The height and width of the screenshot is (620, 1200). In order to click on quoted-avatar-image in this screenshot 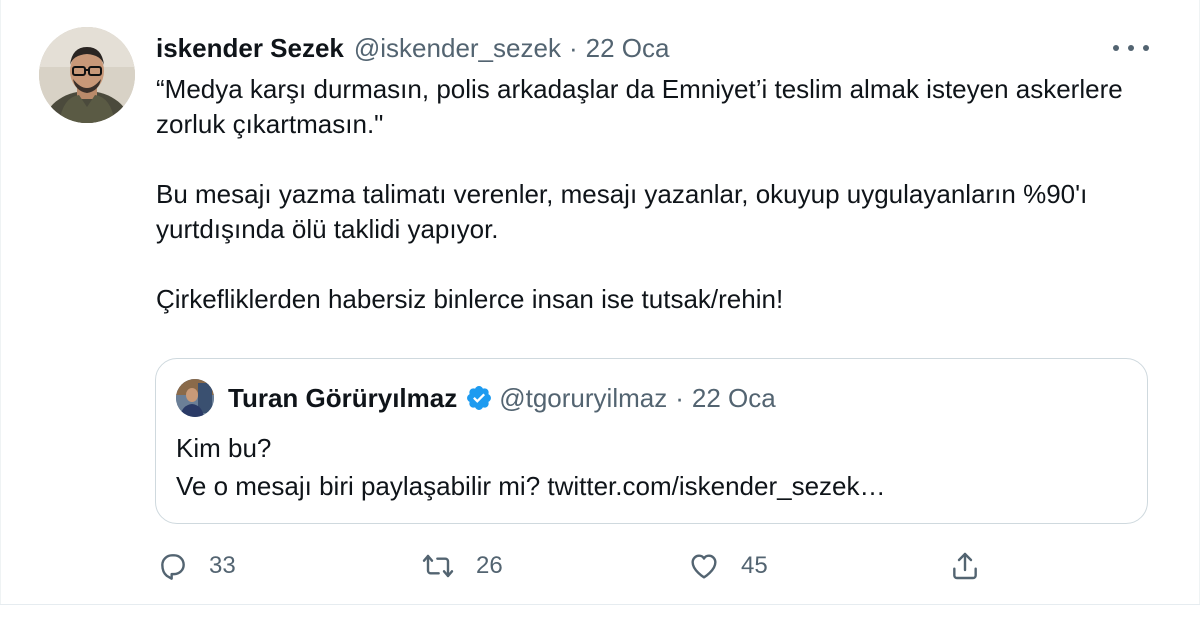, I will do `click(195, 398)`.